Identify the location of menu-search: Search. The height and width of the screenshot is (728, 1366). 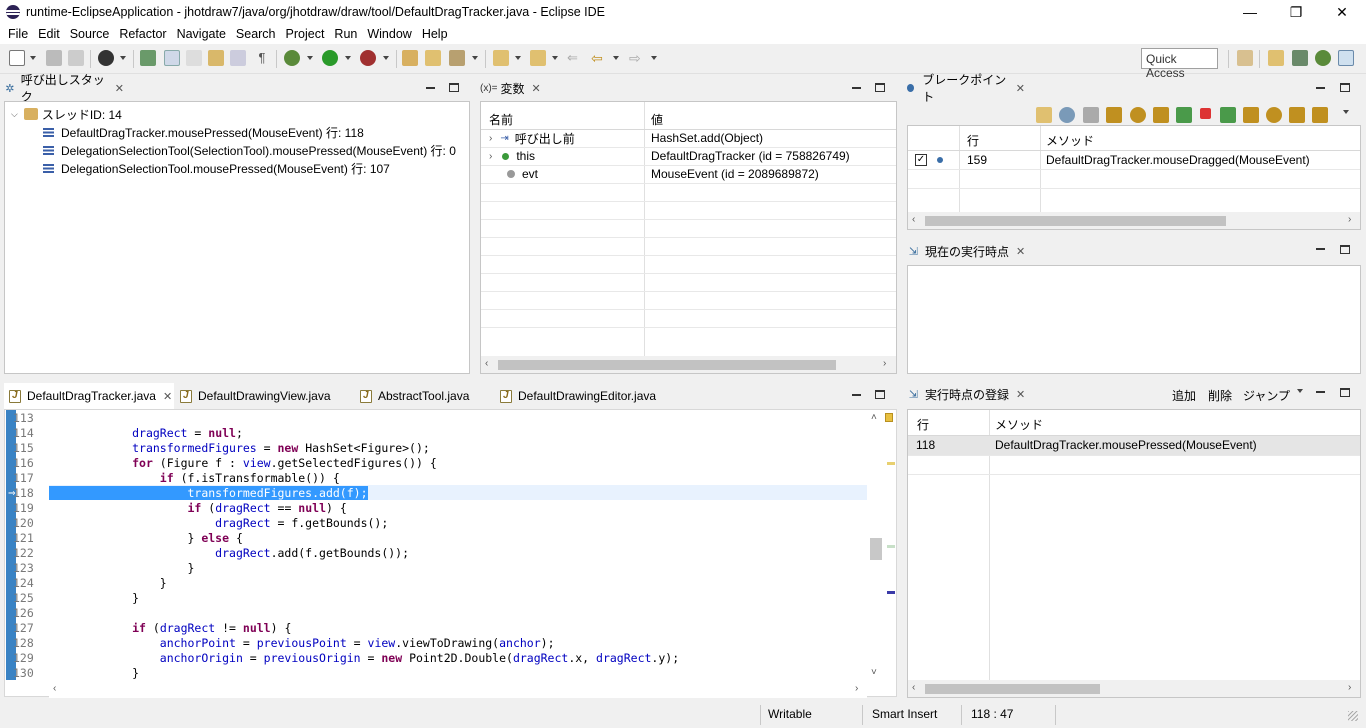
(256, 34).